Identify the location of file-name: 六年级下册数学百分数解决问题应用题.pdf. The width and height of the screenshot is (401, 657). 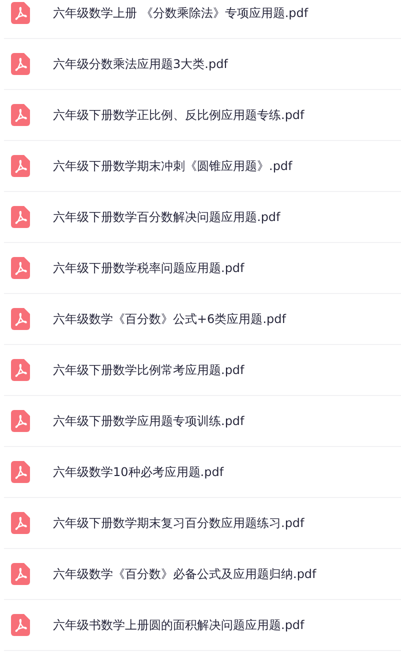
(166, 217).